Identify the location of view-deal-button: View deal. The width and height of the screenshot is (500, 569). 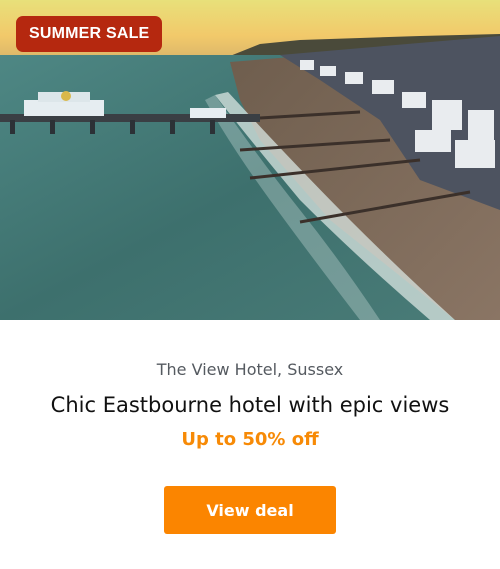
(250, 510).